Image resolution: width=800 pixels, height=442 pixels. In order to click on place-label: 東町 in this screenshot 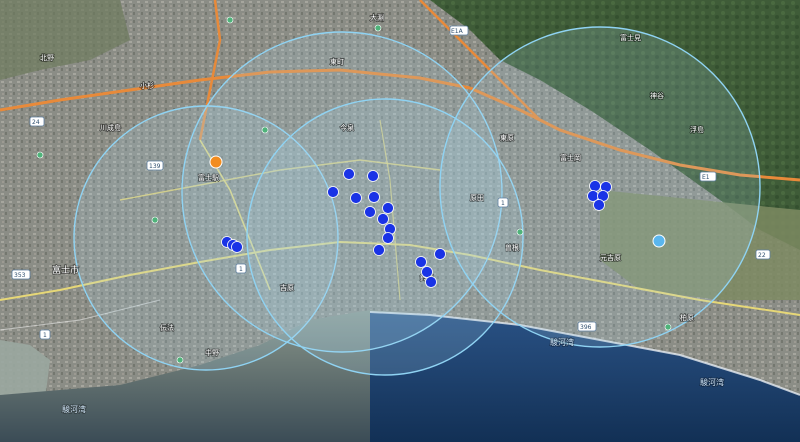, I will do `click(337, 61)`.